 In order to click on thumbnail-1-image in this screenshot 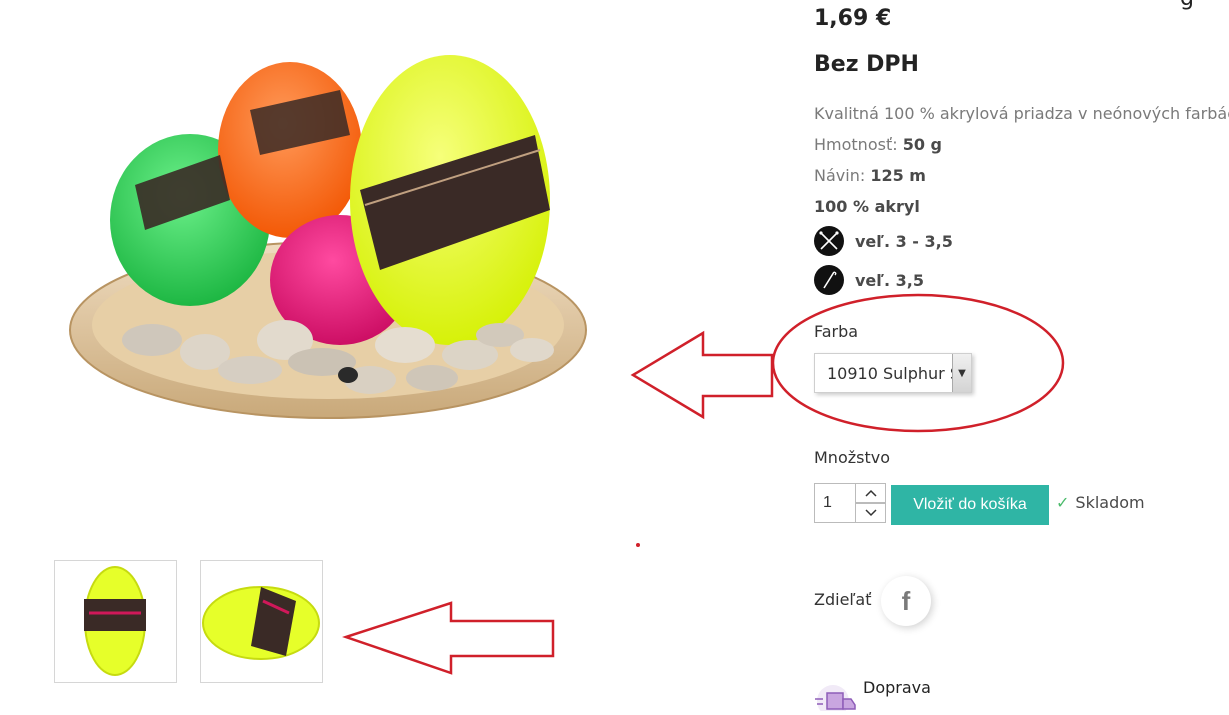, I will do `click(115, 621)`.